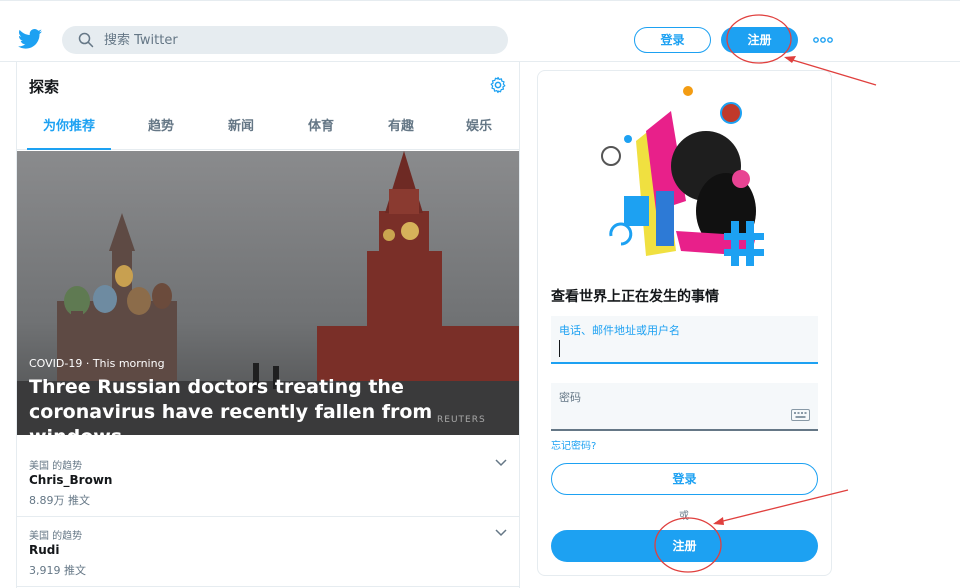  What do you see at coordinates (401, 131) in the screenshot?
I see `tab-fun: 有趣` at bounding box center [401, 131].